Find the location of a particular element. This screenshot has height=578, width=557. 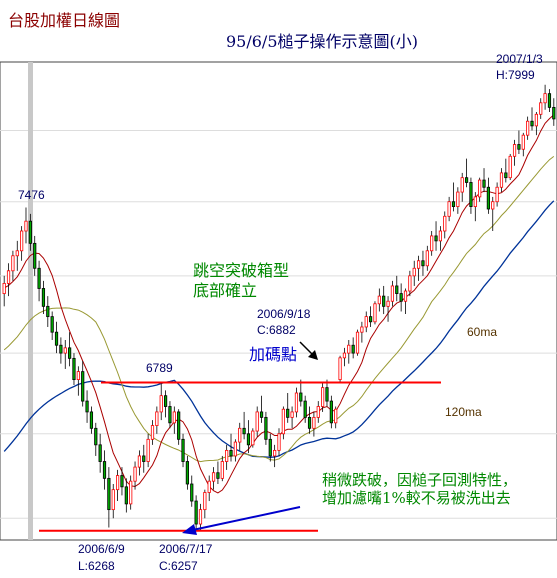

label-jul-date: 2006/7/17 is located at coordinates (186, 549).